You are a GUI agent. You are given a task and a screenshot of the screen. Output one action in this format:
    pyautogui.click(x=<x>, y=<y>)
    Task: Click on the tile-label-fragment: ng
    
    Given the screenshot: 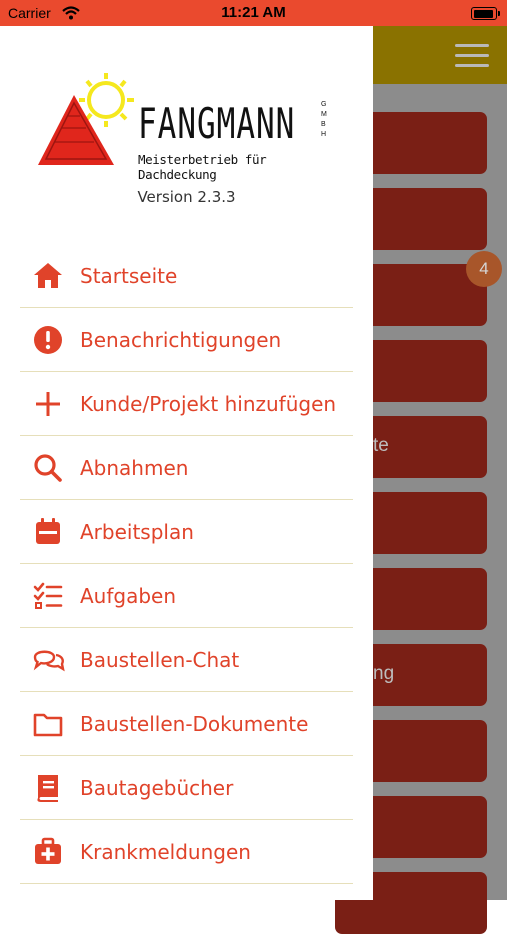 What is the action you would take?
    pyautogui.click(x=384, y=673)
    